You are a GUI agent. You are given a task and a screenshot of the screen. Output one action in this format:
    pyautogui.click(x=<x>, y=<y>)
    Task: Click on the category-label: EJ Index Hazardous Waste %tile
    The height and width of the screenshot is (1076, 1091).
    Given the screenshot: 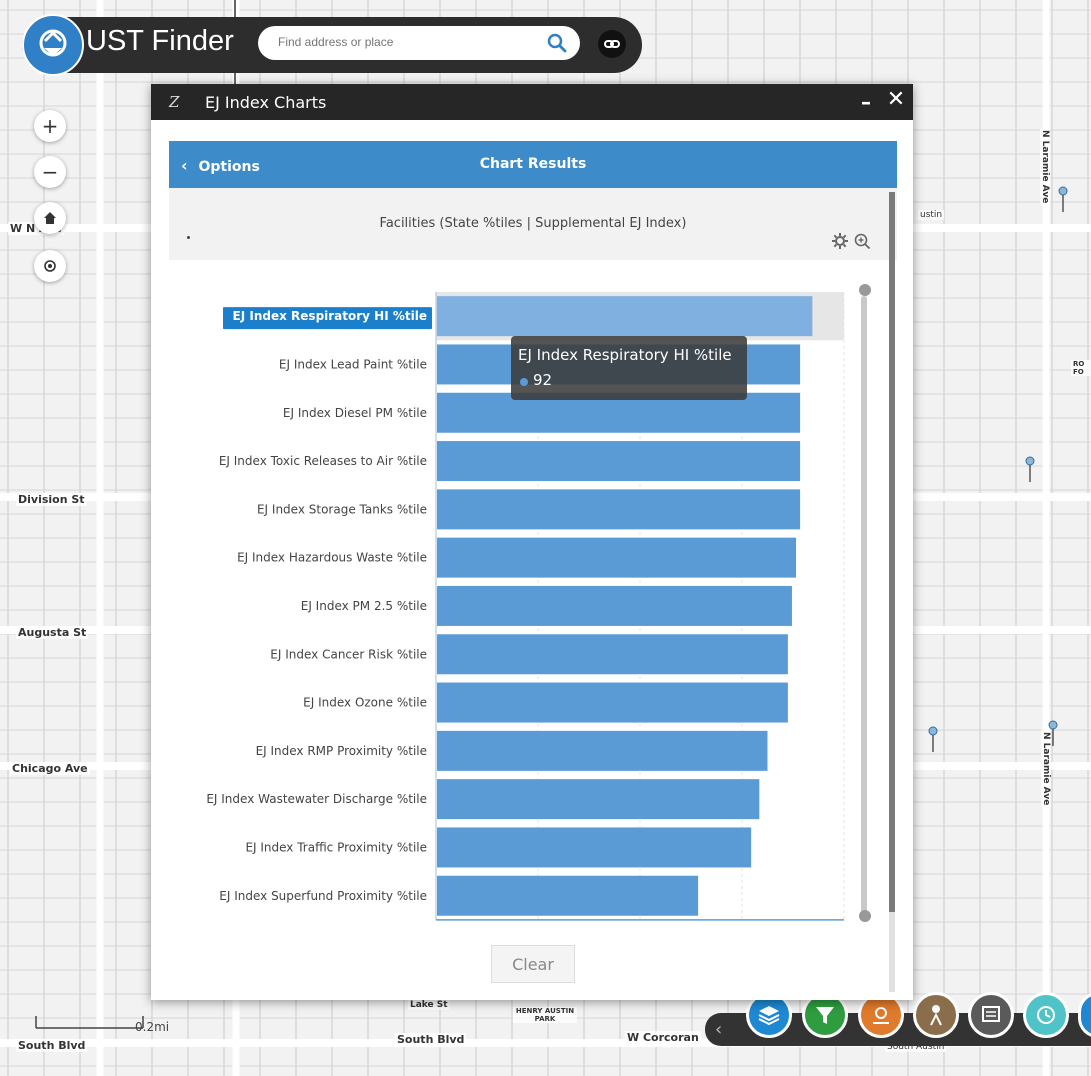 What is the action you would take?
    pyautogui.click(x=332, y=558)
    